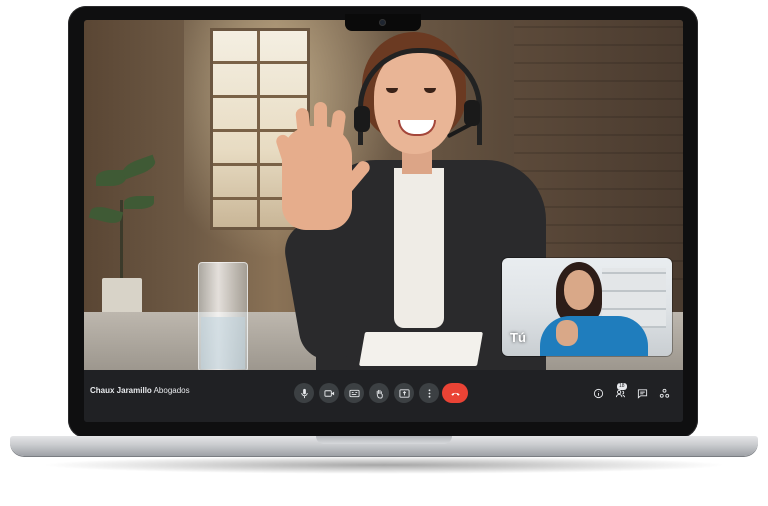 This screenshot has height=506, width=768. I want to click on self-view-label: Tú, so click(518, 337).